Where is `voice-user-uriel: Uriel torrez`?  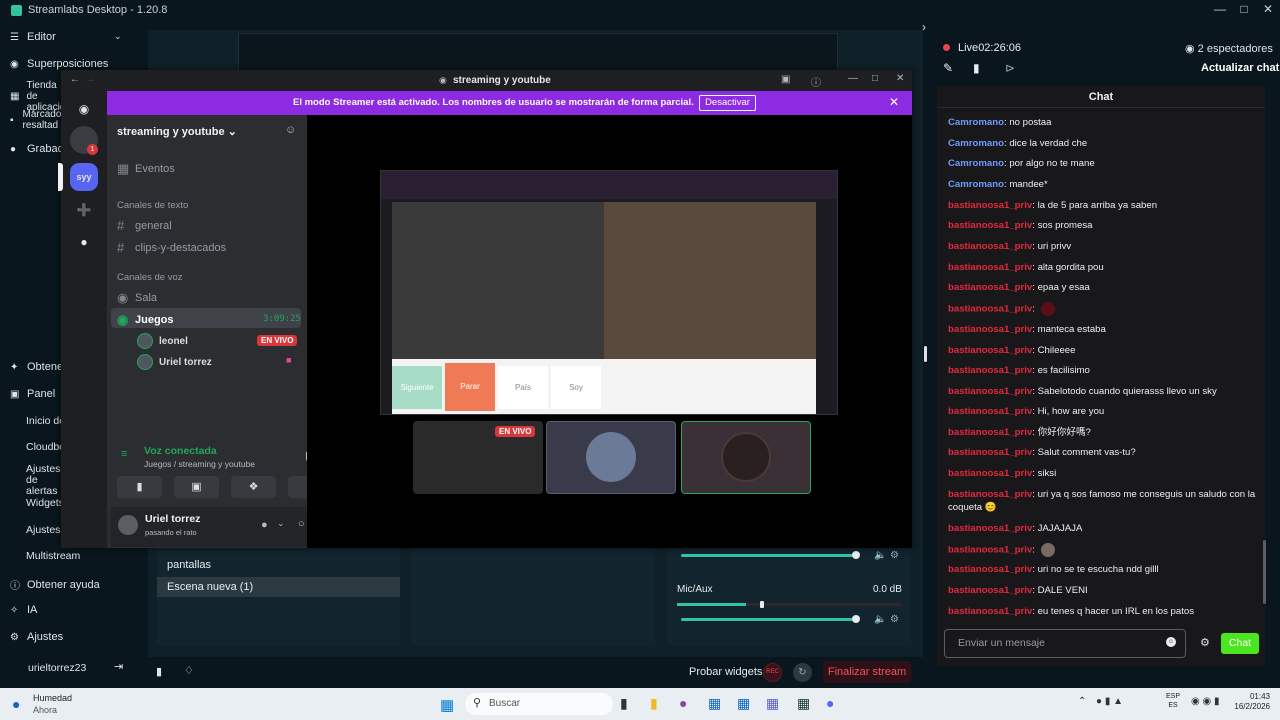 voice-user-uriel: Uriel torrez is located at coordinates (174, 362).